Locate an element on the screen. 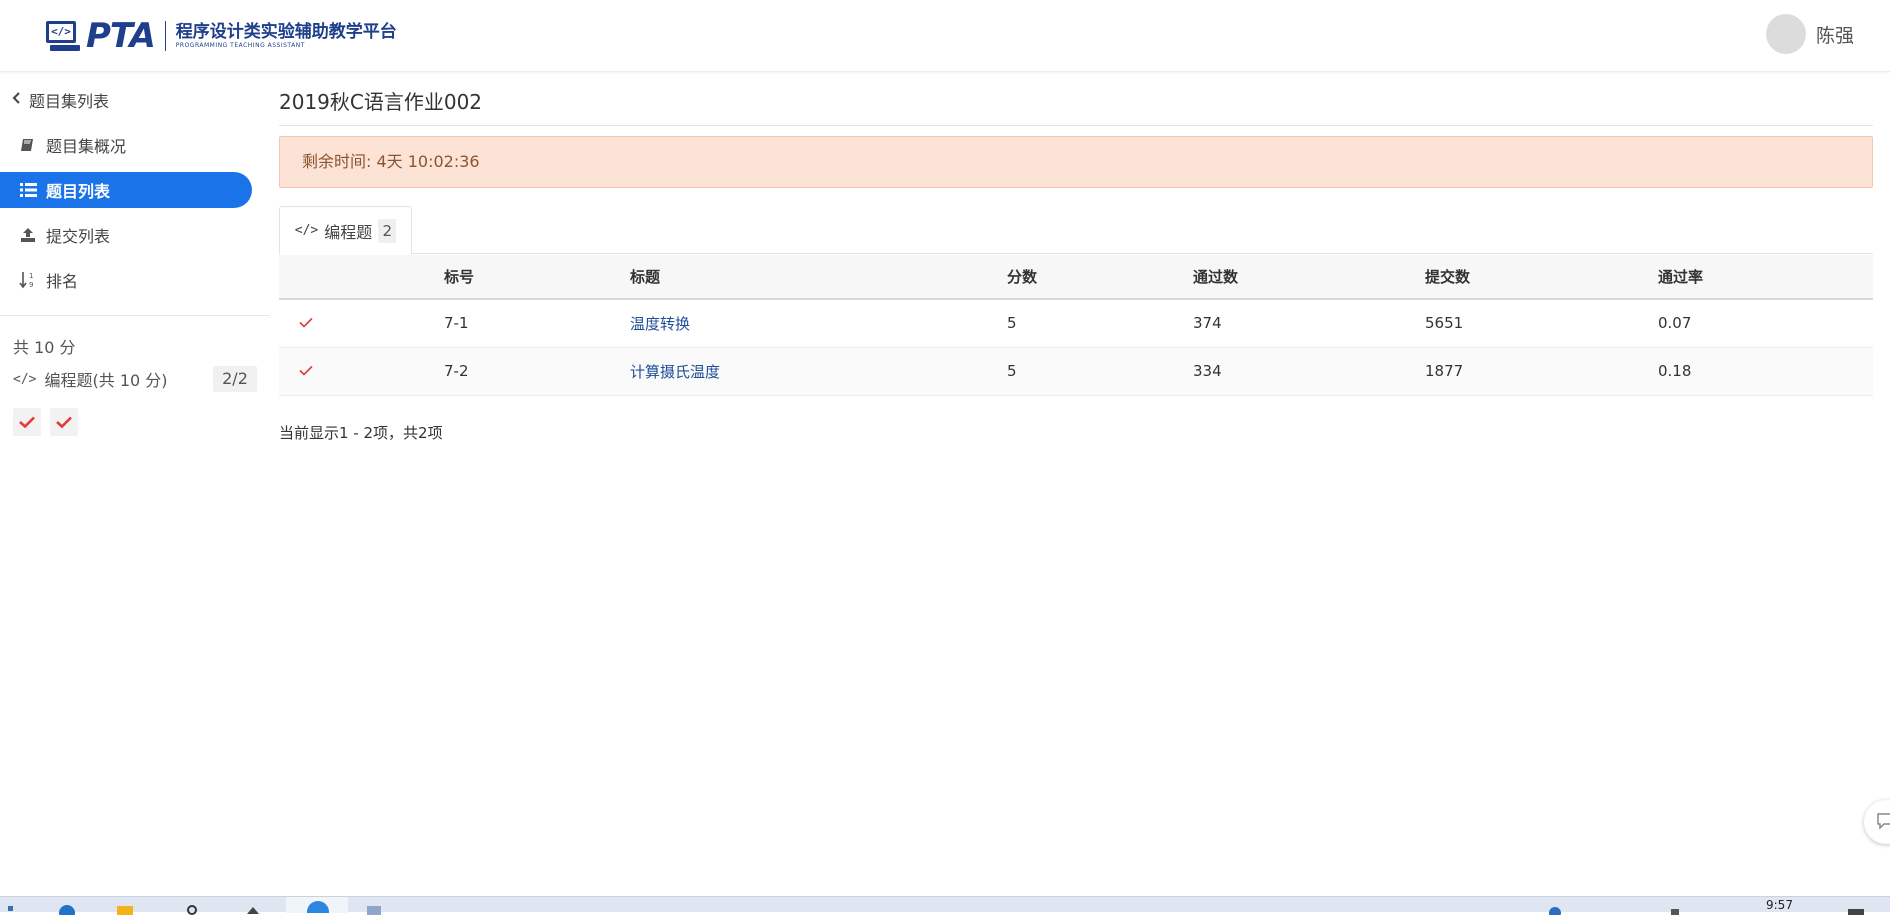  user-name: 陈强 is located at coordinates (1835, 34).